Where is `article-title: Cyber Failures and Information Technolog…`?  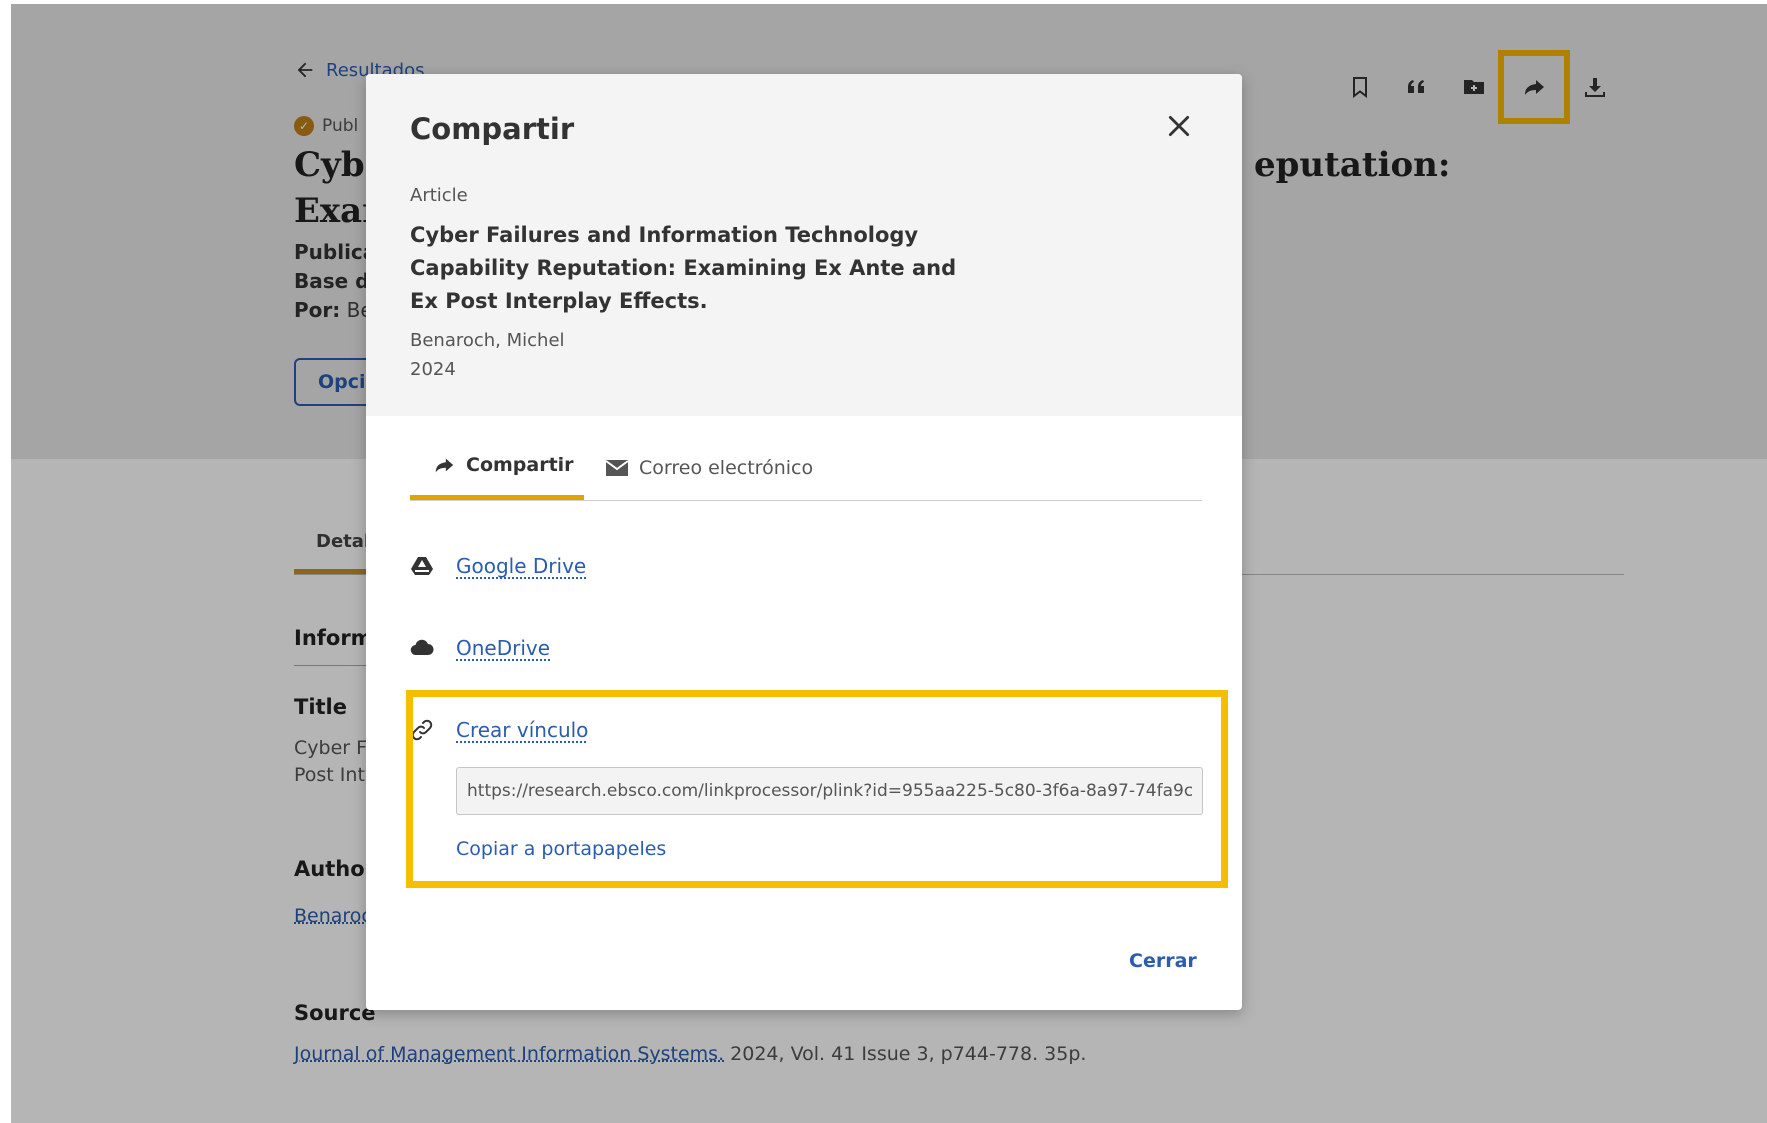
article-title: Cyber Failures and Information Technolog… is located at coordinates (683, 268).